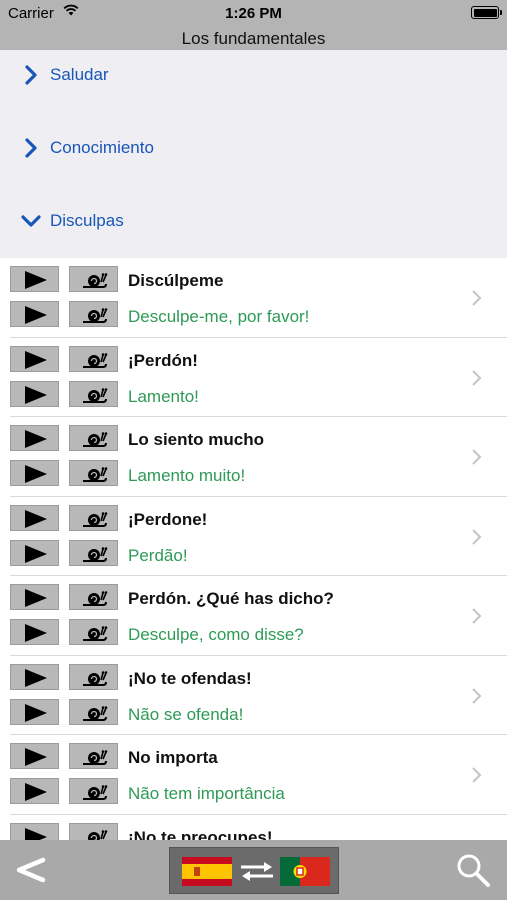  Describe the element at coordinates (257, 871) in the screenshot. I see `swap-arrows-icon` at that location.